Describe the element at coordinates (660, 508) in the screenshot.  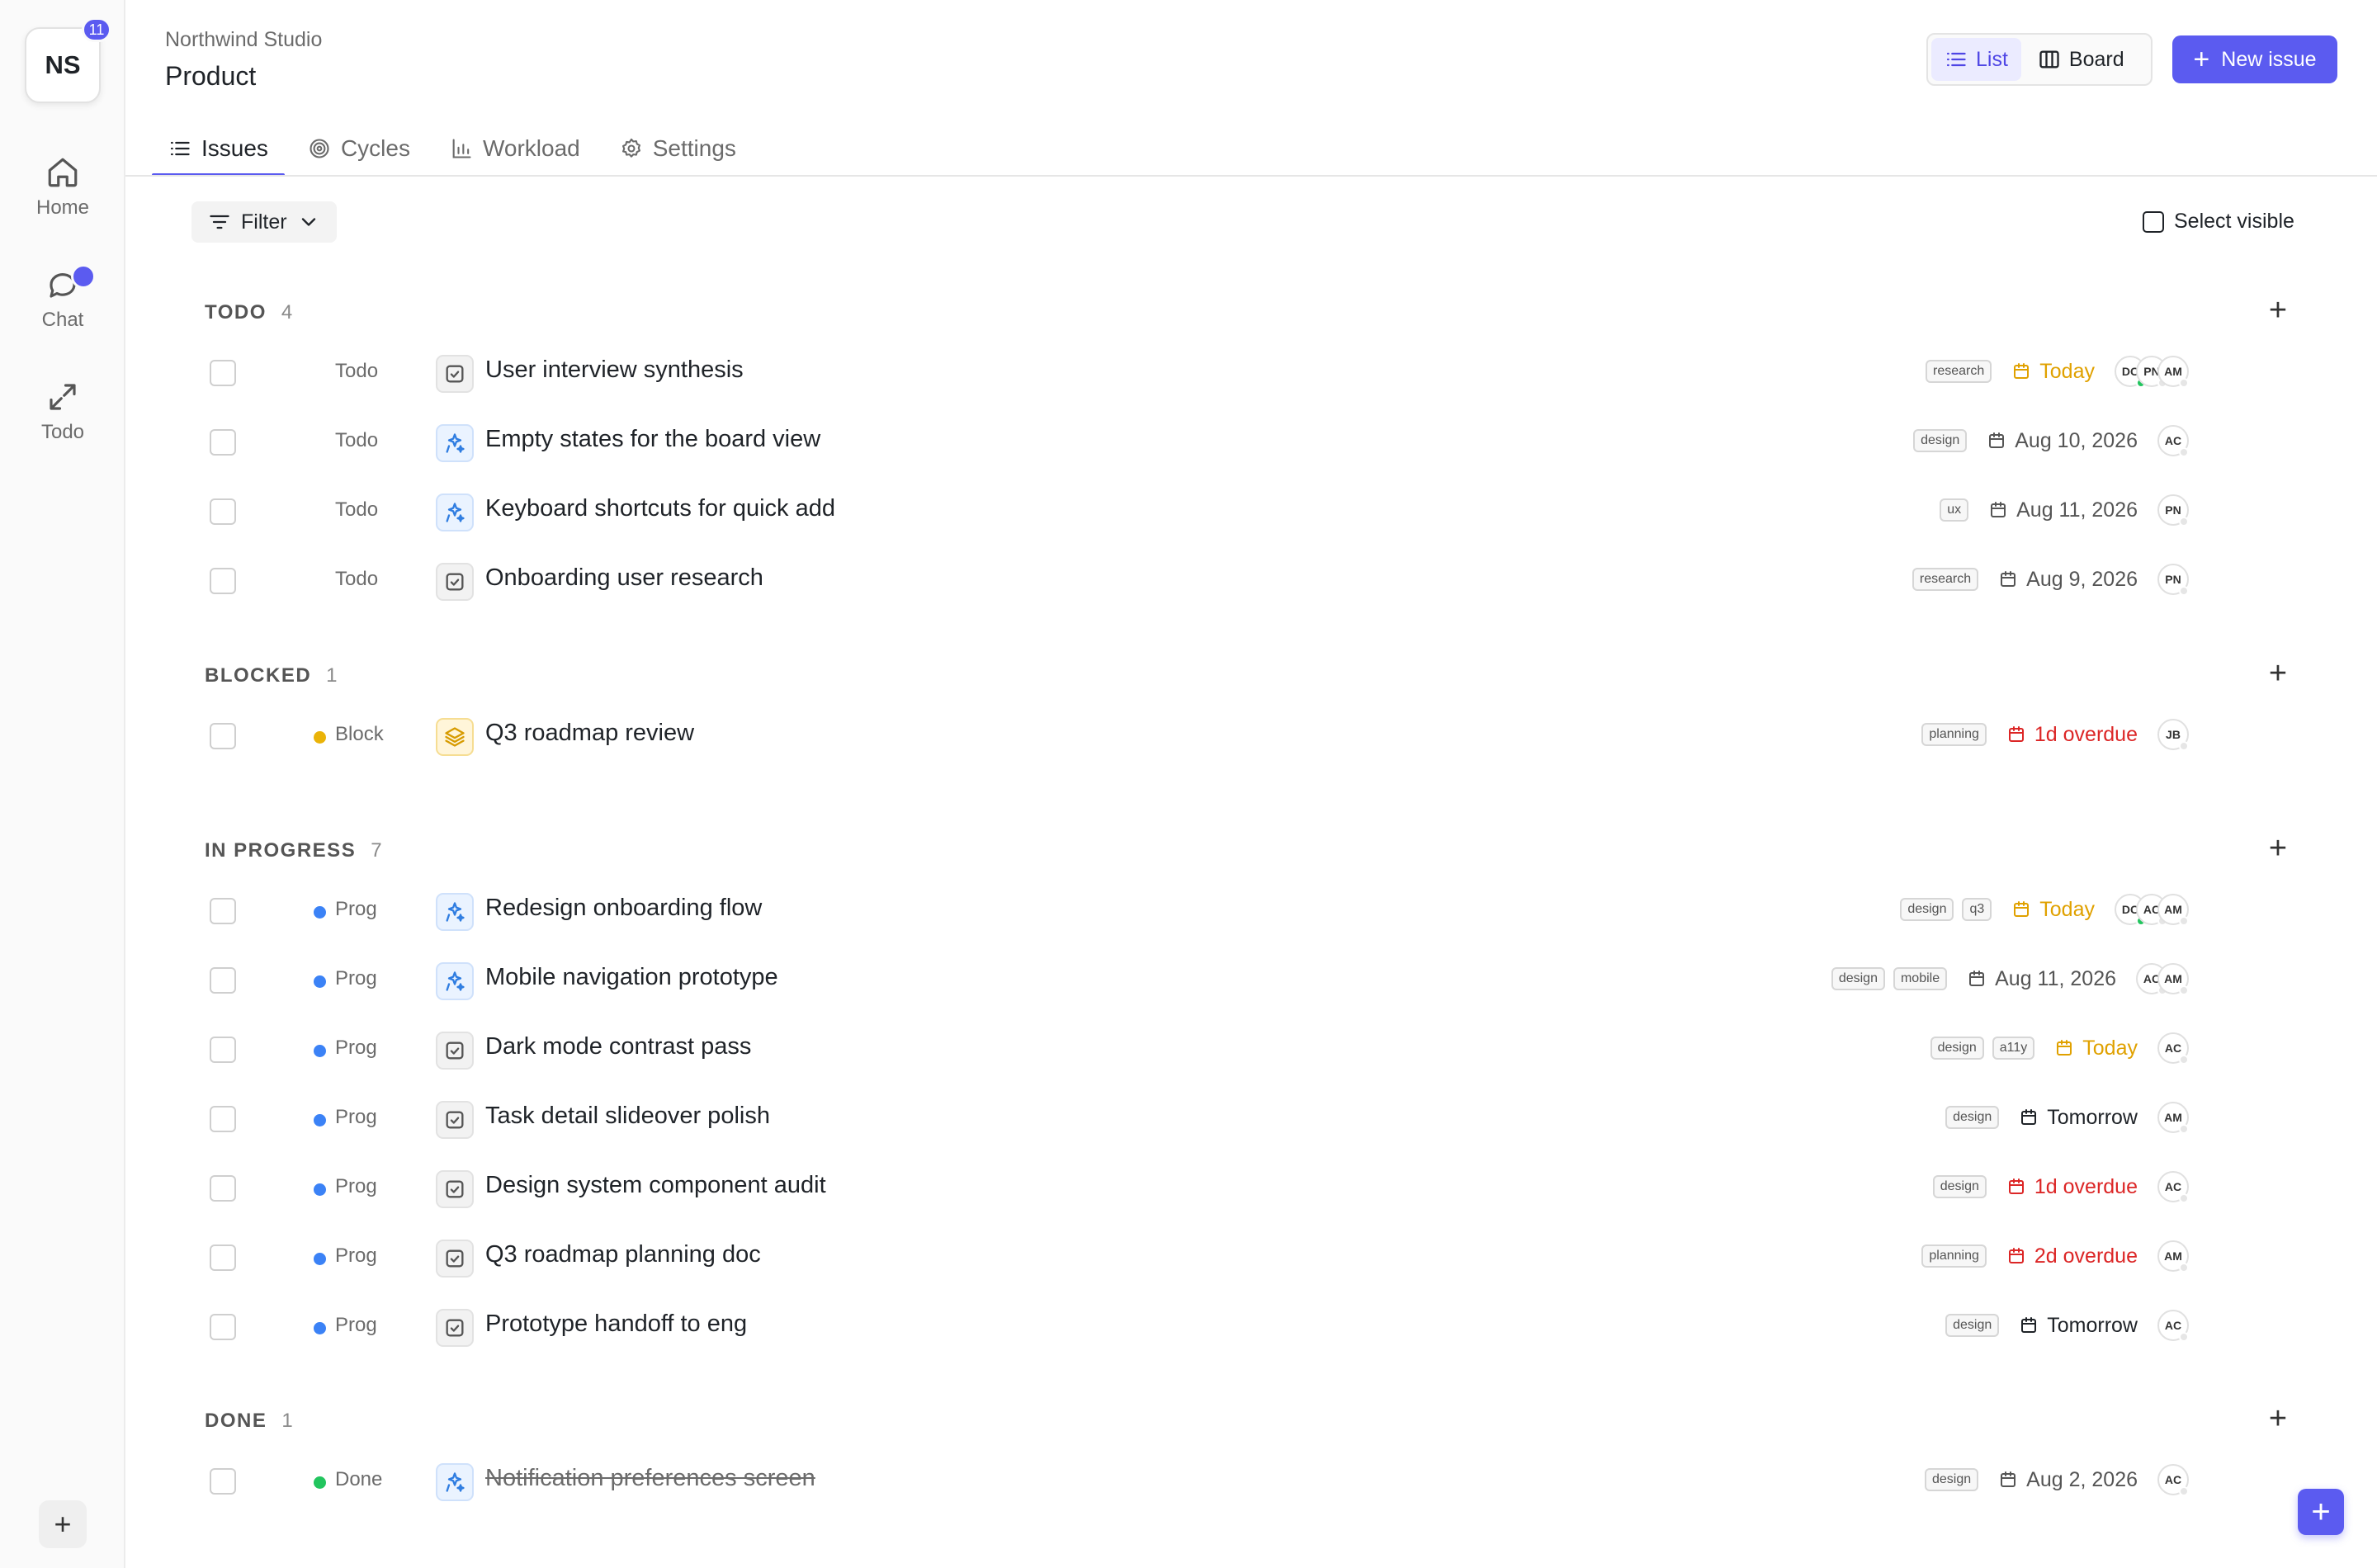
I see `issue-title: Keyboard shortcuts for quick add` at that location.